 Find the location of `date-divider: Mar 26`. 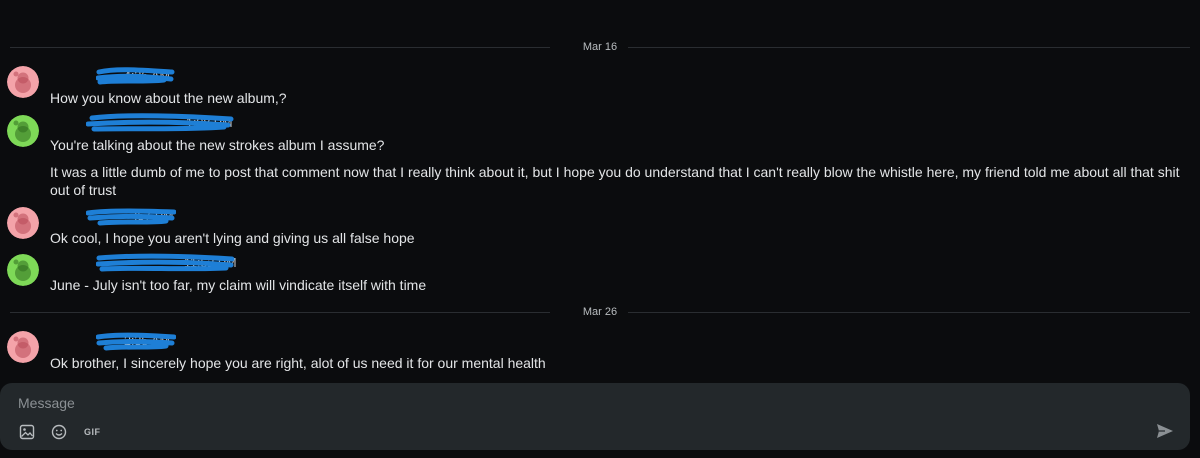

date-divider: Mar 26 is located at coordinates (600, 312).